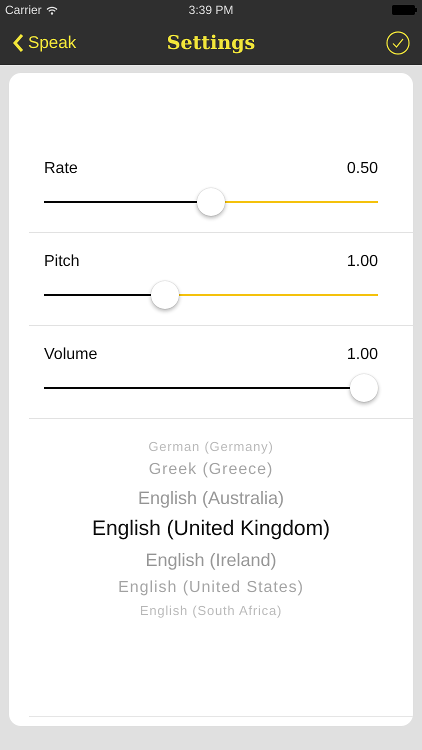 This screenshot has height=750, width=422. What do you see at coordinates (211, 43) in the screenshot?
I see `screen-title: Settings` at bounding box center [211, 43].